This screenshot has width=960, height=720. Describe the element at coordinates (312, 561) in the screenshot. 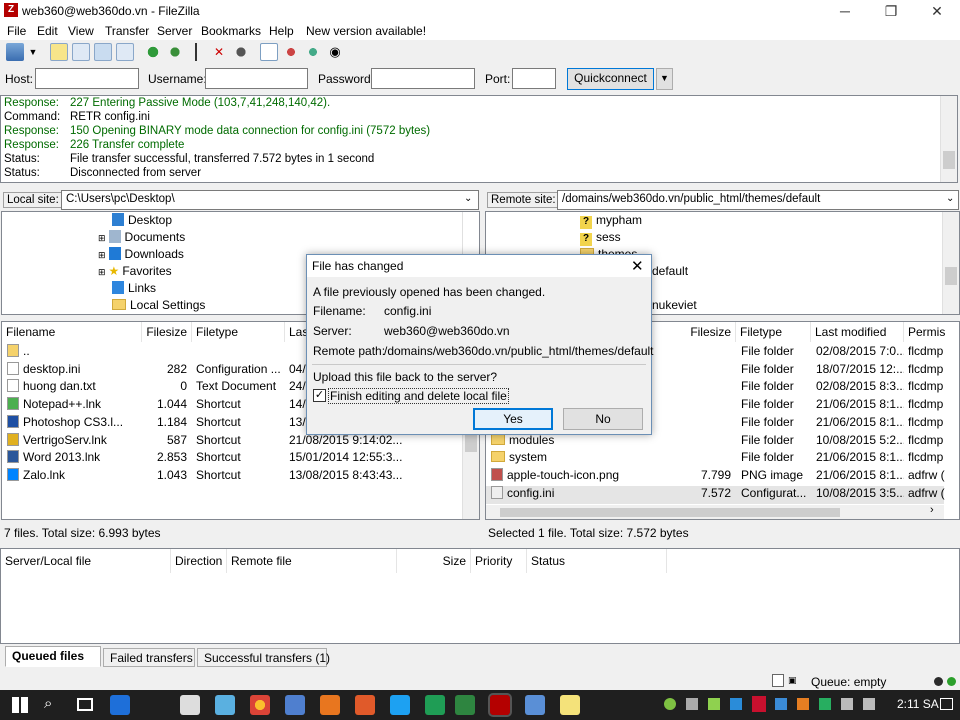

I see `queue-col-remote-file: Remote file` at that location.